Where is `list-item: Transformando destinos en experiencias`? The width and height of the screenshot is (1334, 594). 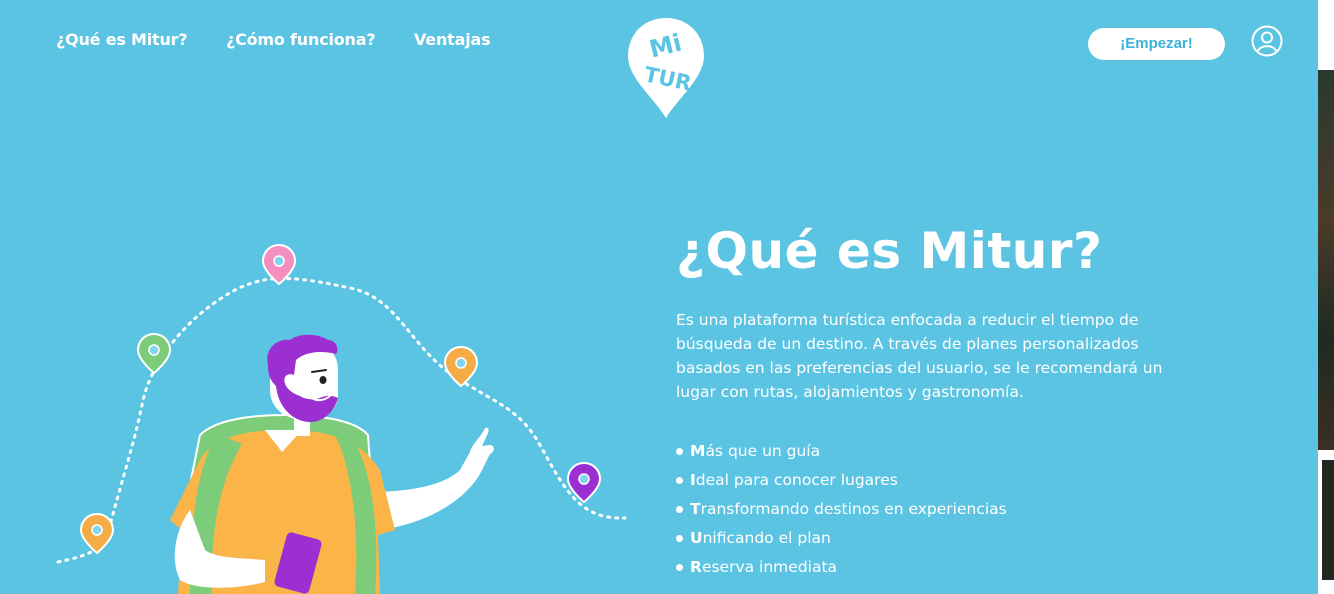
list-item: Transformando destinos en experiencias is located at coordinates (841, 512).